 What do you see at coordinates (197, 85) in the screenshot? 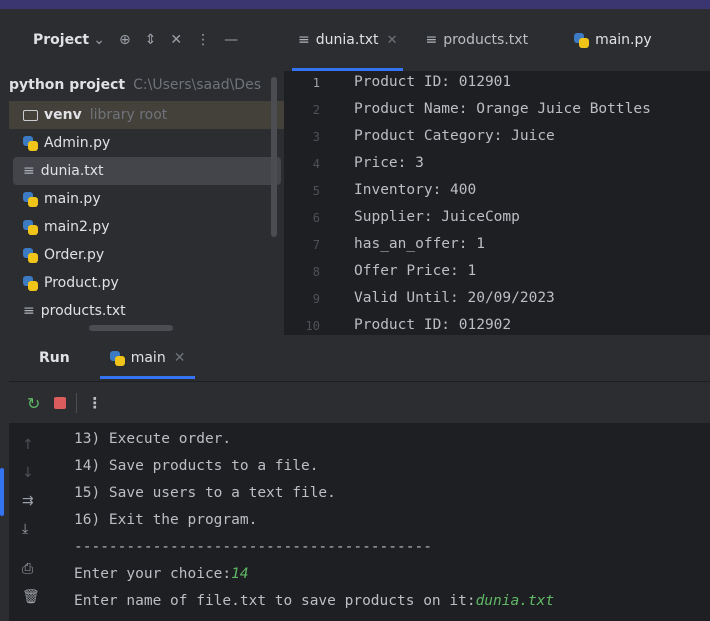
I see `root-path: C:\Users\saad\Des` at bounding box center [197, 85].